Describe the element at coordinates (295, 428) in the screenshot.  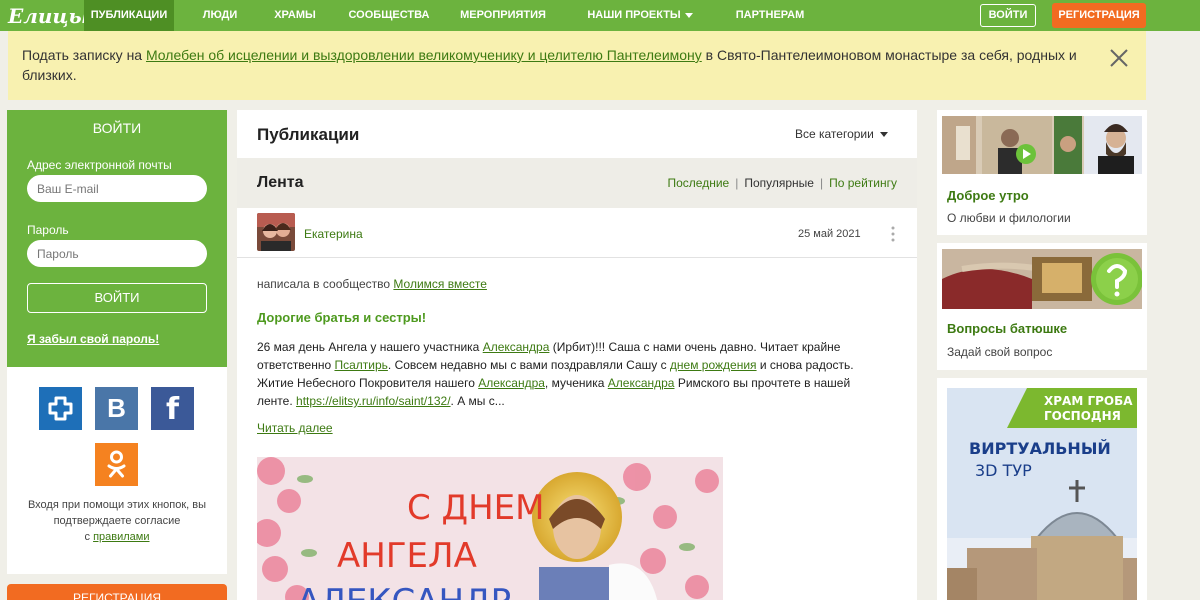
I see `read-more-link: Читать далее` at that location.